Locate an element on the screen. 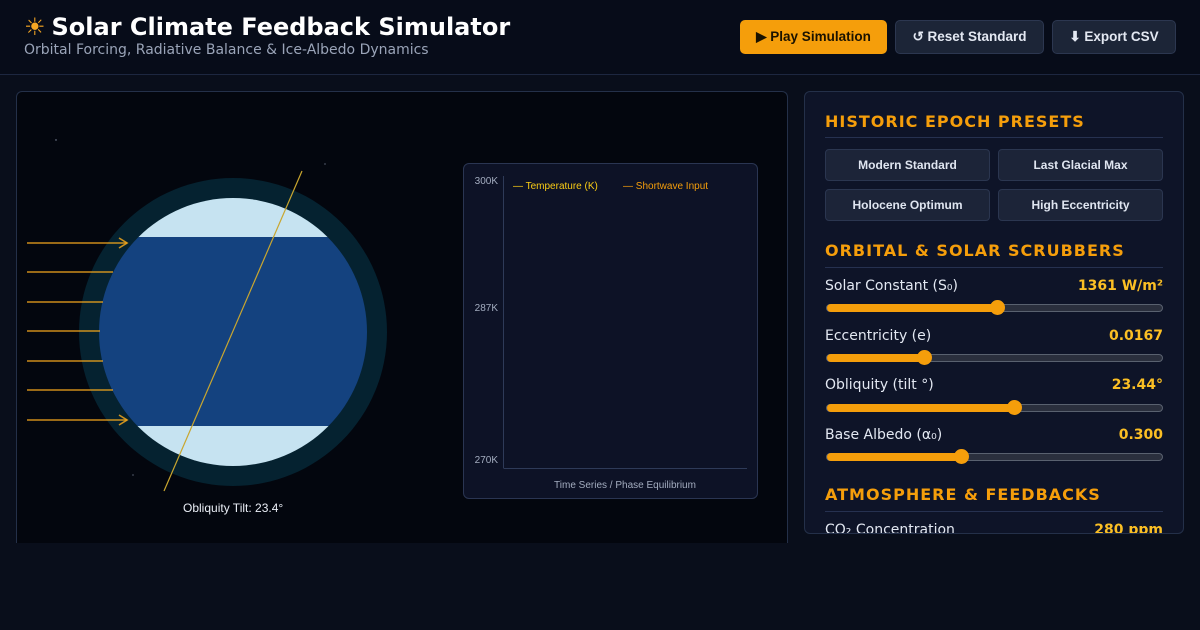 This screenshot has height=630, width=1200. co2-concentration-label: CO₂ Concentration is located at coordinates (890, 528).